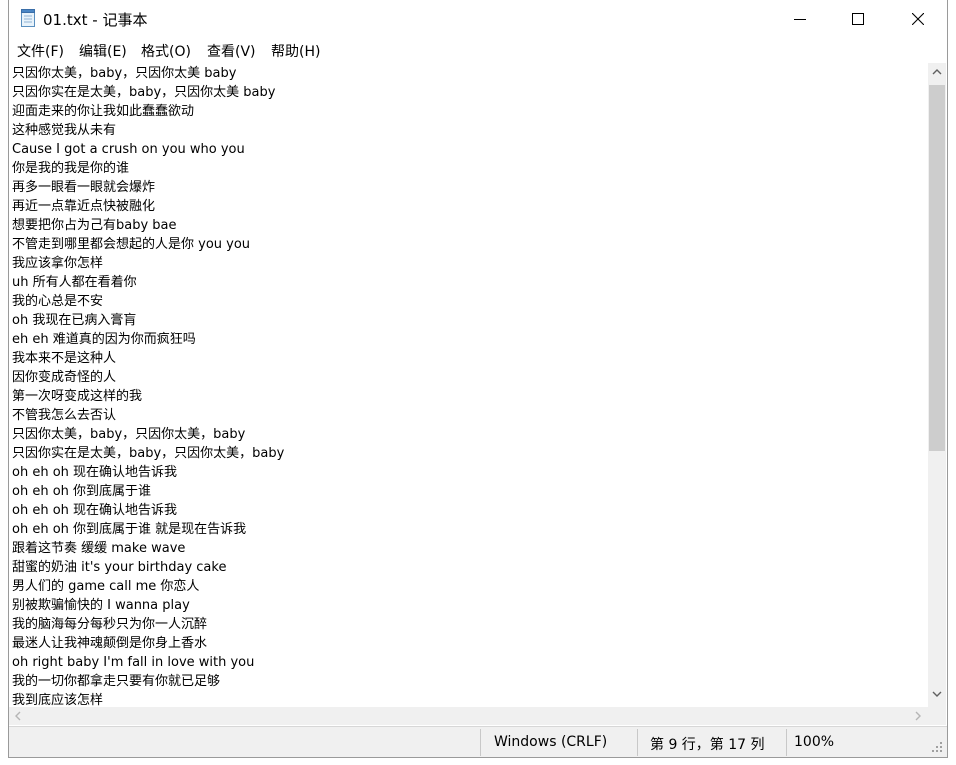  What do you see at coordinates (74, 282) in the screenshot?
I see `text-line: uh 所有人都在看着你` at bounding box center [74, 282].